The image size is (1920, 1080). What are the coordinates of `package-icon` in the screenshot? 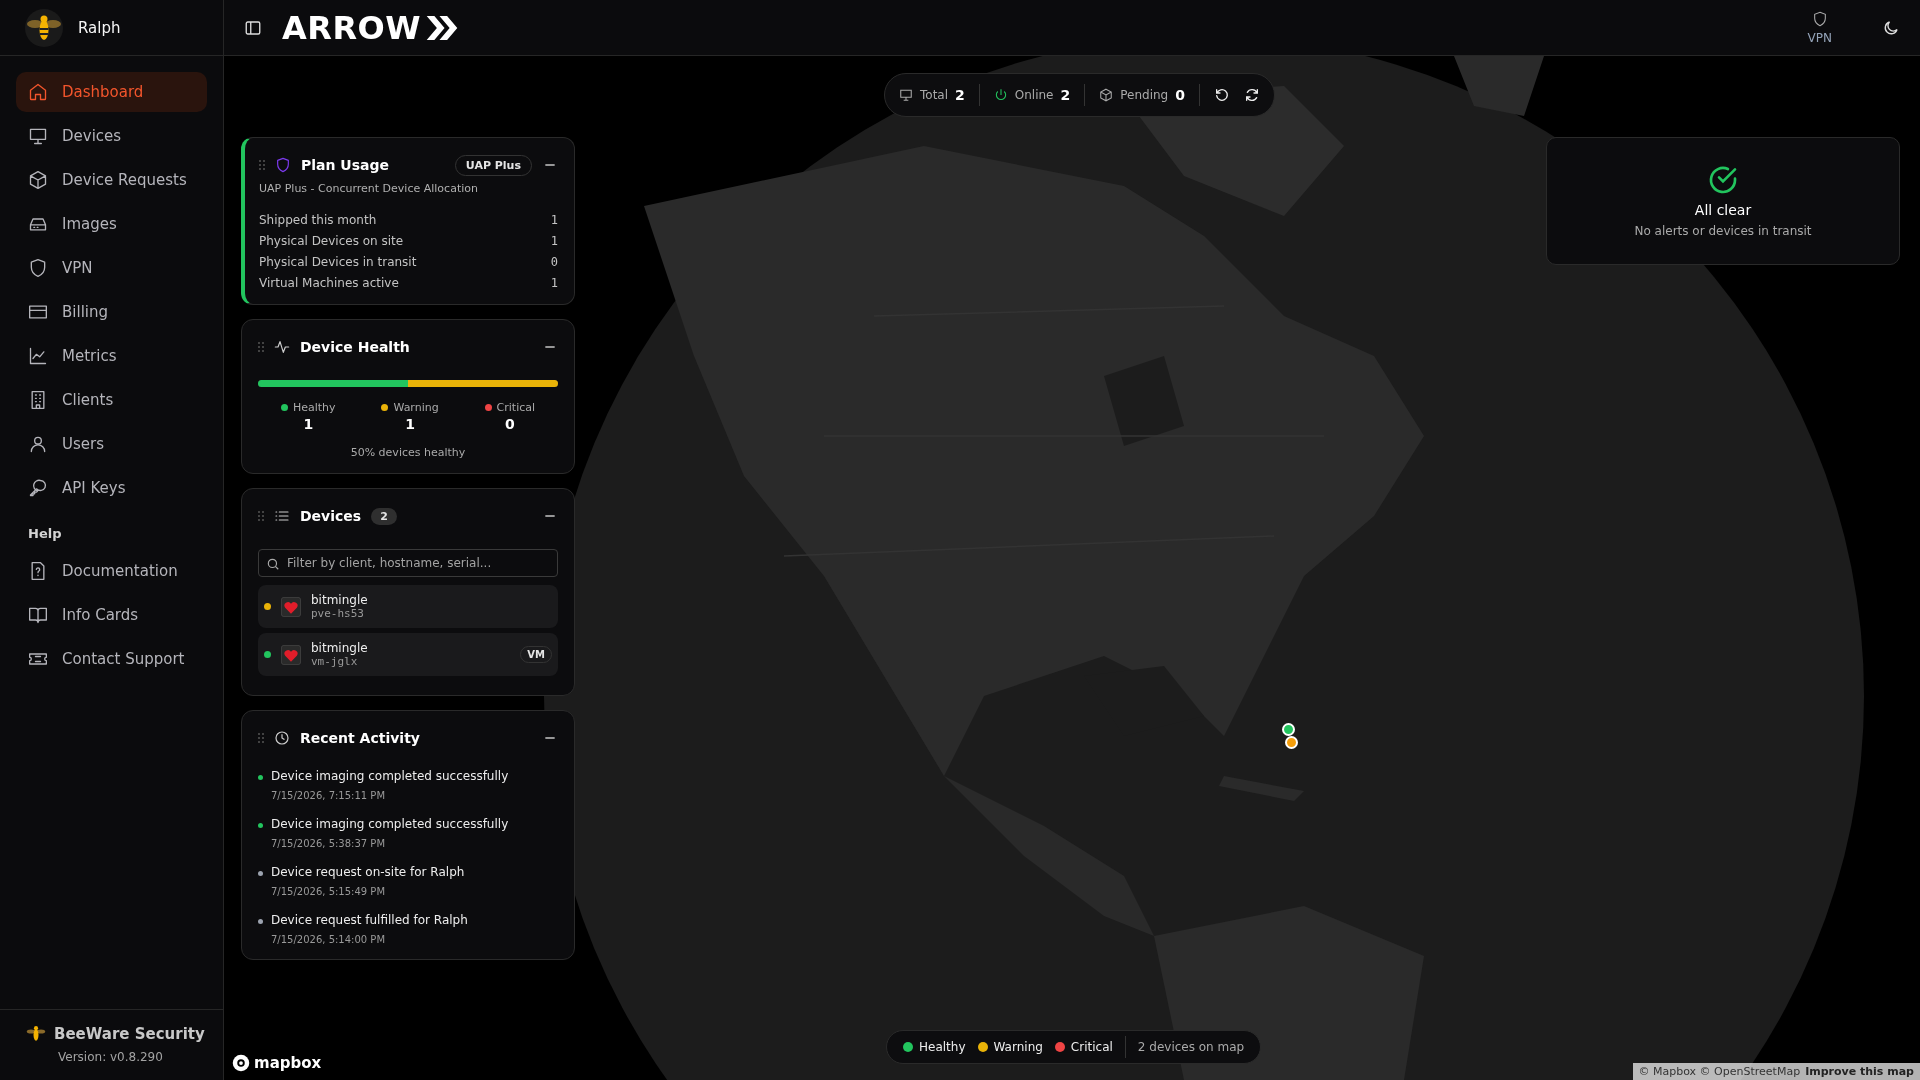 It's located at (1106, 95).